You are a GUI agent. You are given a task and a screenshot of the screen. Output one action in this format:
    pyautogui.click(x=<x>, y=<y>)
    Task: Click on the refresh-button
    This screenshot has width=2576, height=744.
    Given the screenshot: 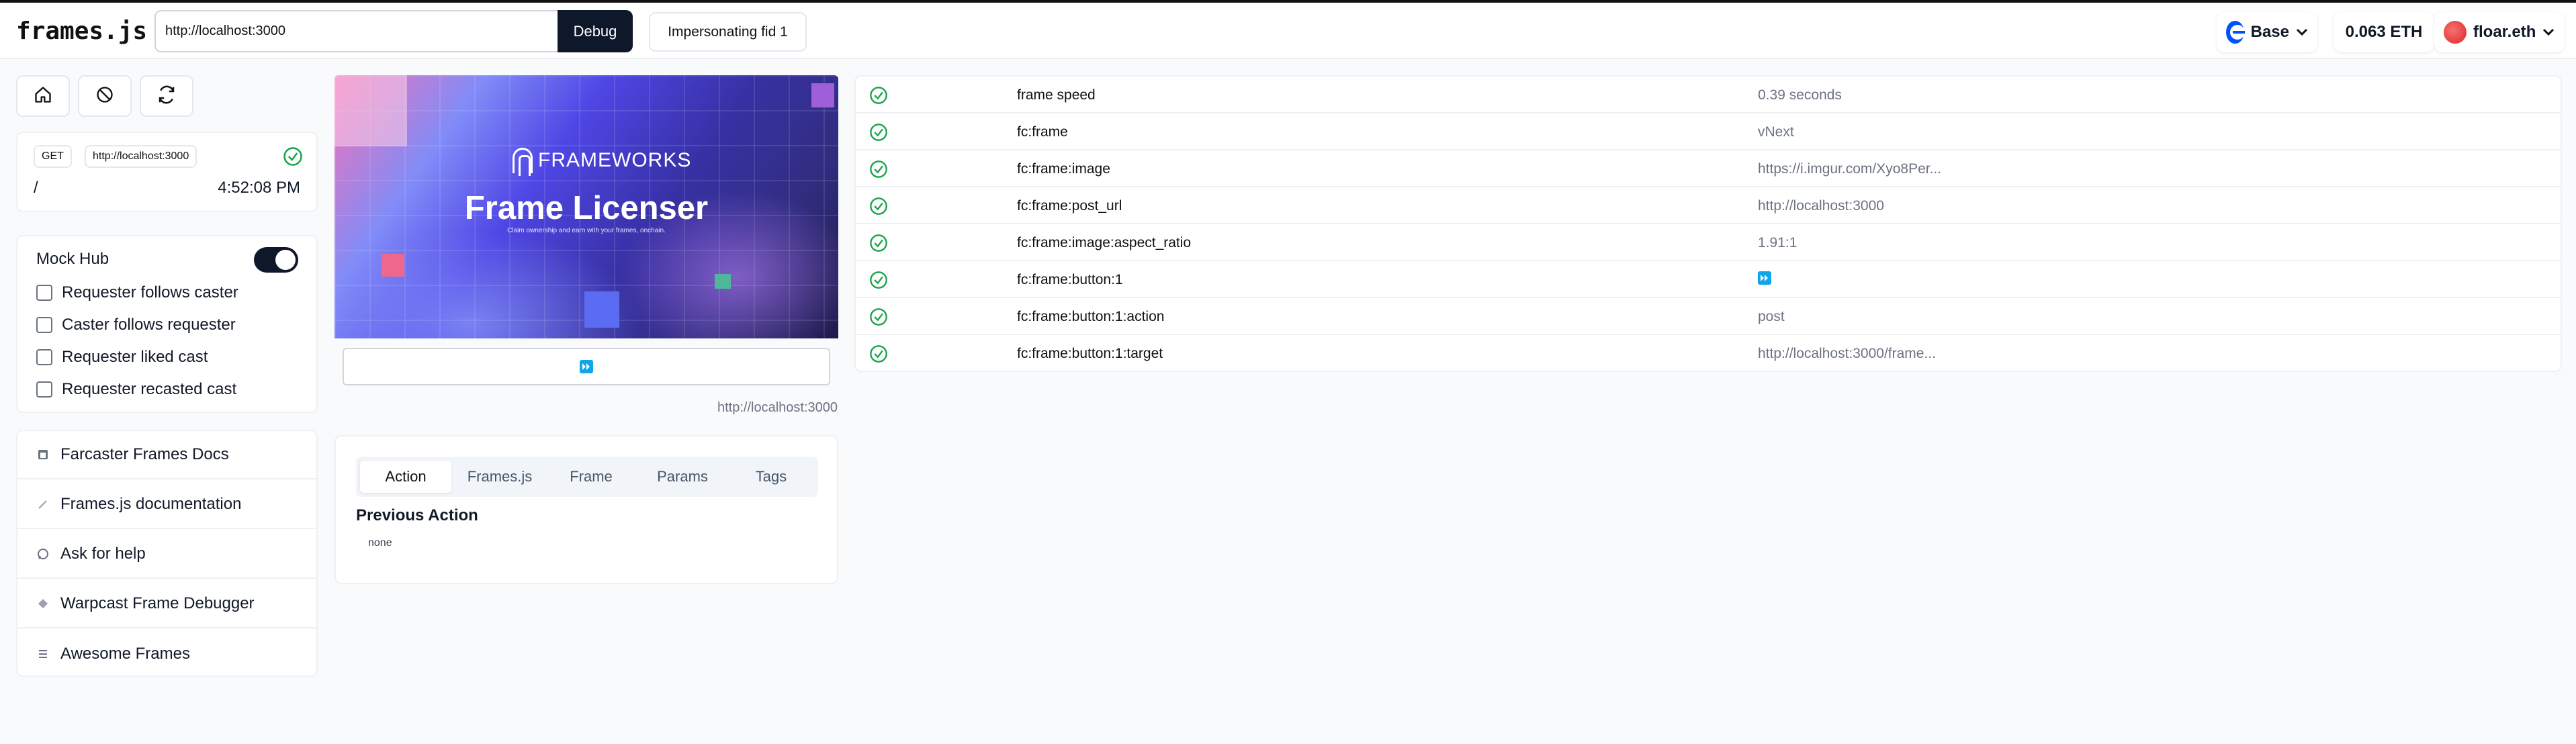 What is the action you would take?
    pyautogui.click(x=167, y=96)
    